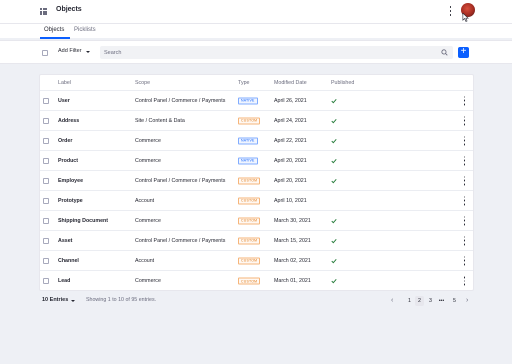 The width and height of the screenshot is (512, 364). What do you see at coordinates (69, 9) in the screenshot?
I see `page-title: Objects` at bounding box center [69, 9].